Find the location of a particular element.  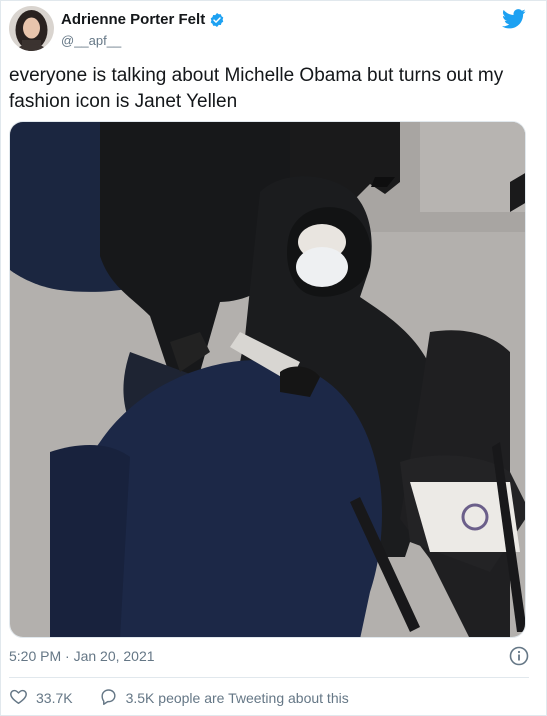

avatar is located at coordinates (31, 28).